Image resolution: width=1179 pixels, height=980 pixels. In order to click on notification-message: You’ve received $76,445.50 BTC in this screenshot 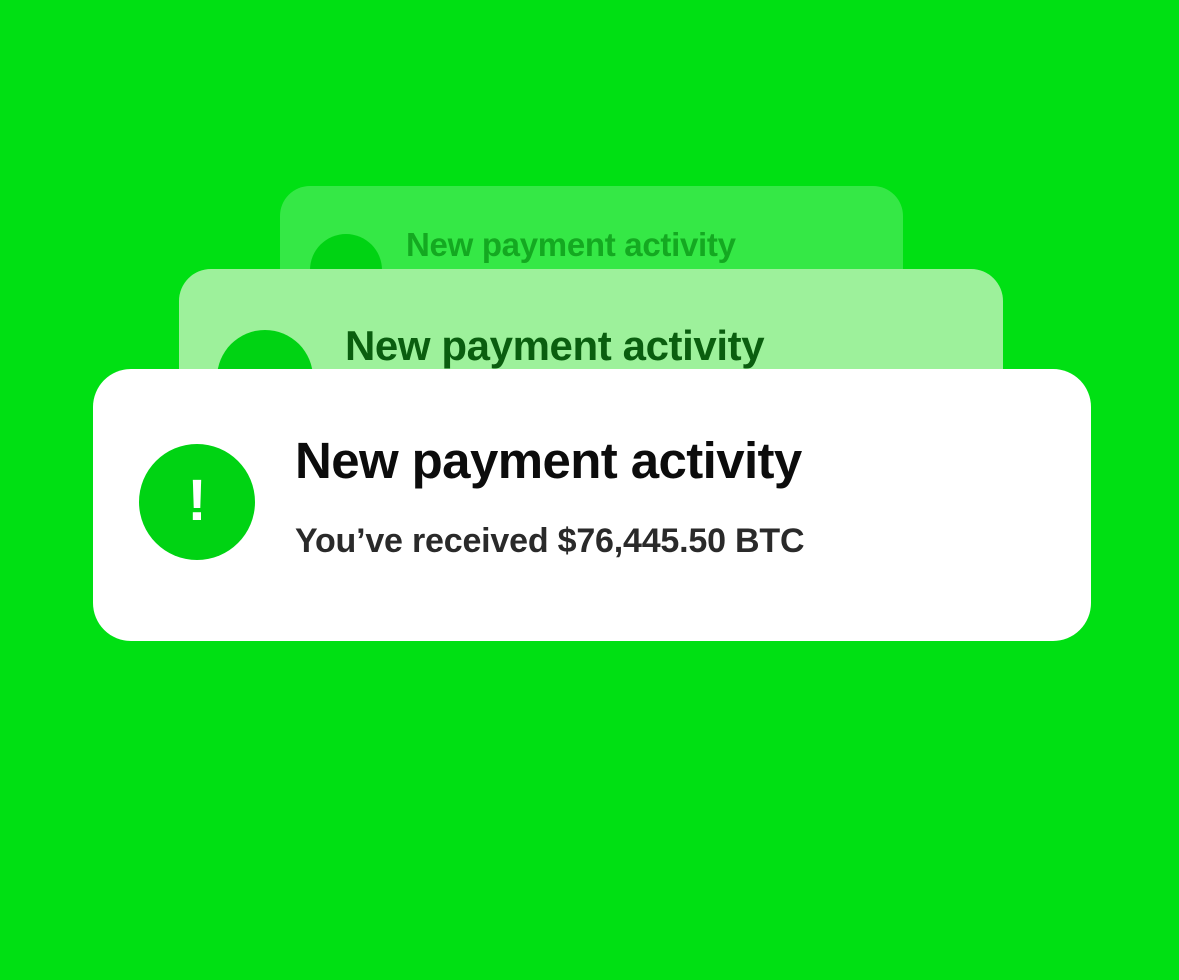, I will do `click(550, 541)`.